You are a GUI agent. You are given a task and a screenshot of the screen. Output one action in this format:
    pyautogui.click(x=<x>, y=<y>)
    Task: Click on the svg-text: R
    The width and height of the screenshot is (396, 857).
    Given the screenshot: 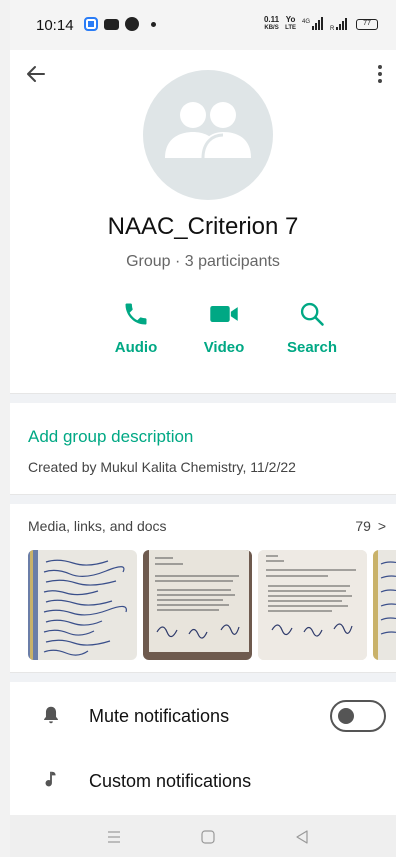 What is the action you would take?
    pyautogui.click(x=332, y=28)
    